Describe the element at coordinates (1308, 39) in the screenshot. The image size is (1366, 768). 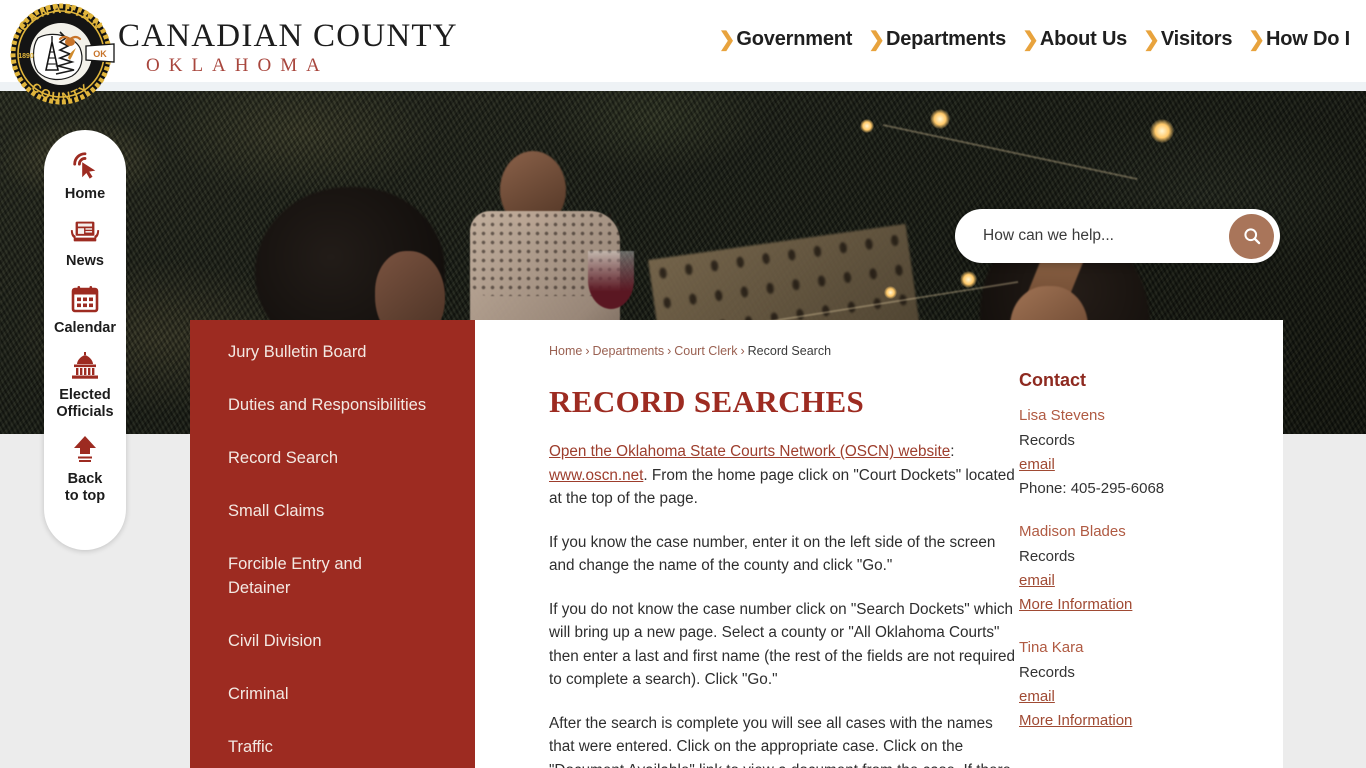
I see `nav-label: How Do I` at that location.